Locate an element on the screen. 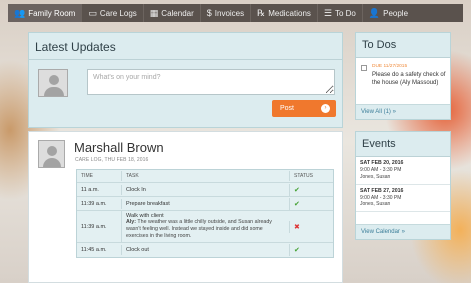 This screenshot has height=283, width=471. post-label: Post is located at coordinates (287, 108).